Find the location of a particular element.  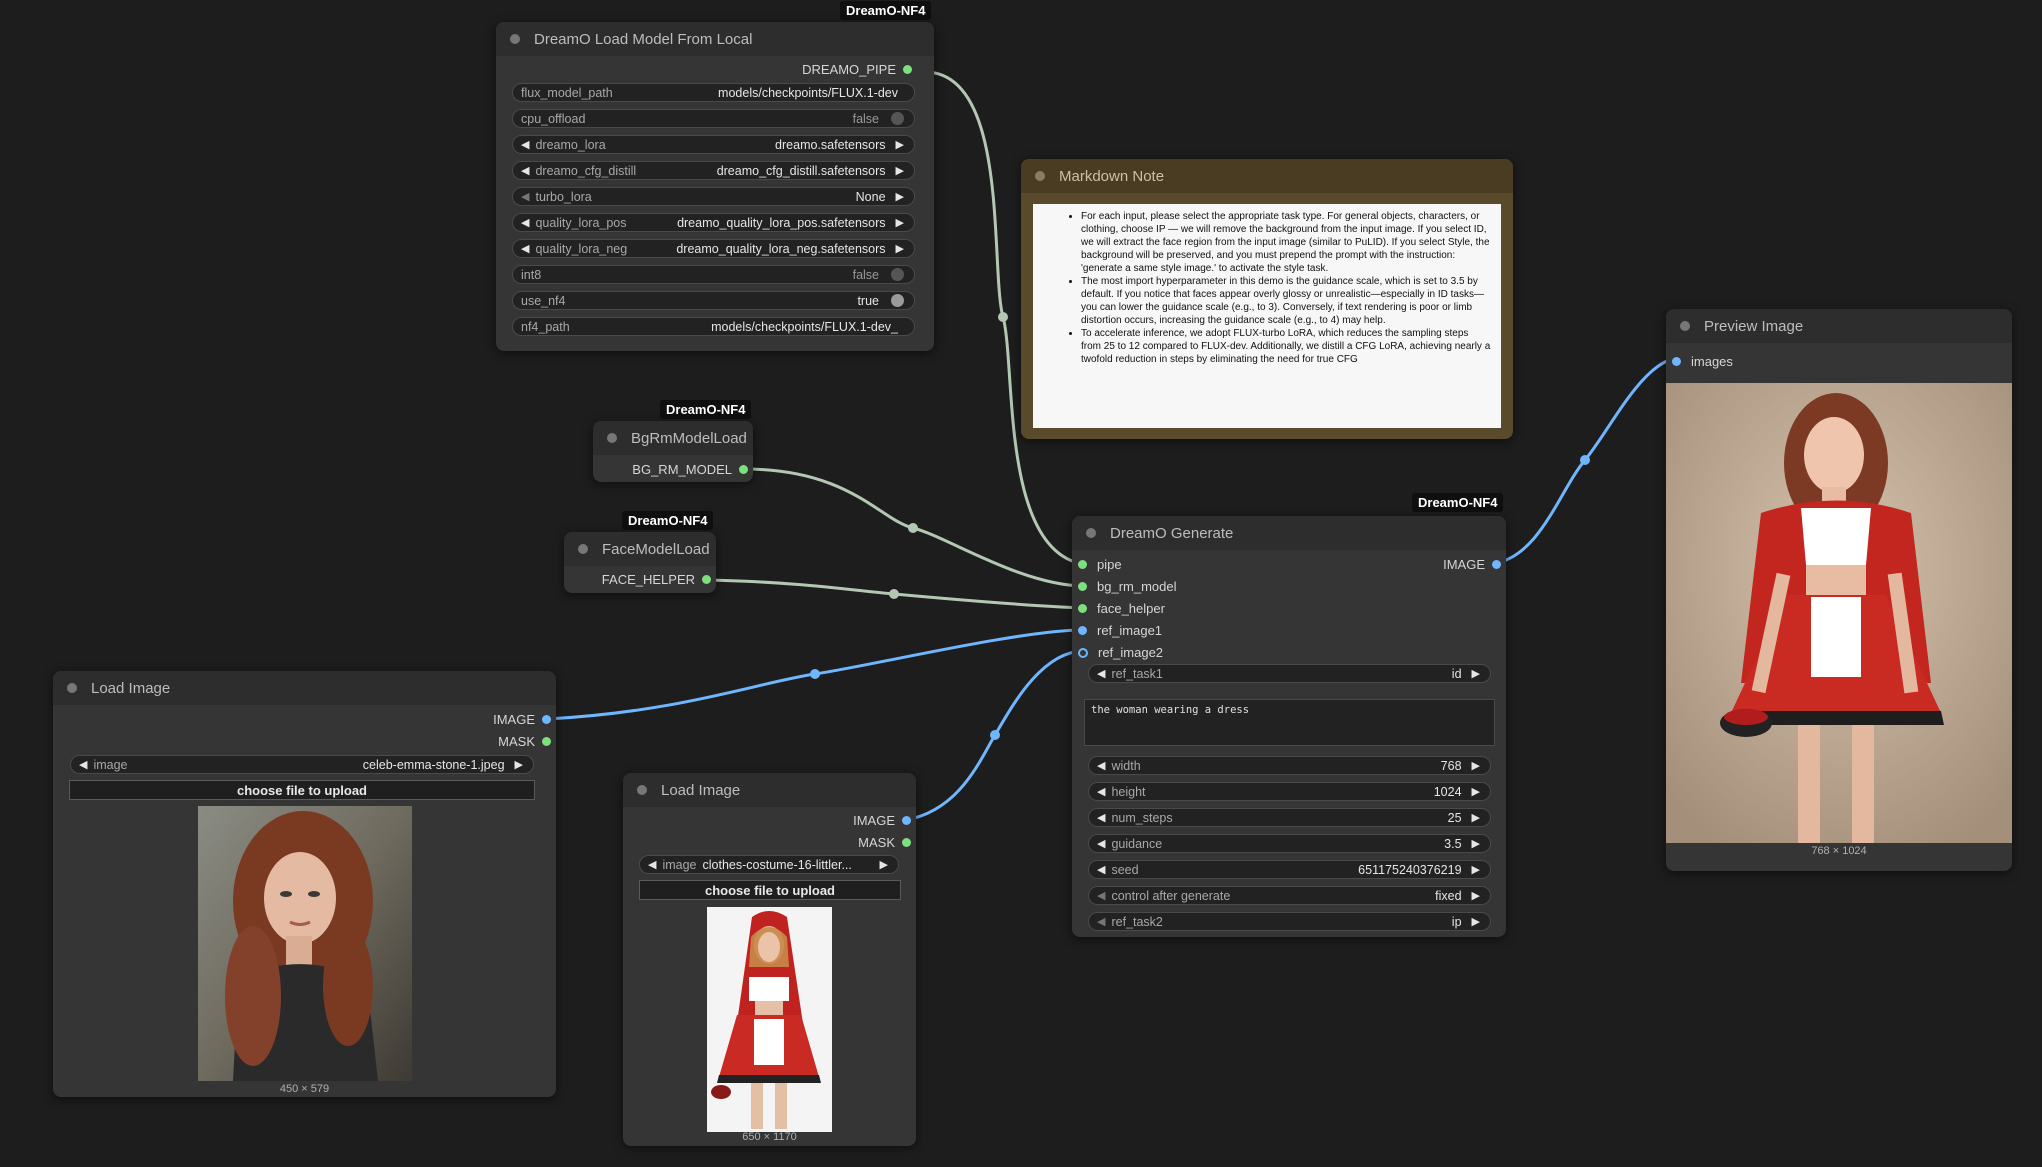

node-title-bar: BgRmModelLoad is located at coordinates (673, 438).